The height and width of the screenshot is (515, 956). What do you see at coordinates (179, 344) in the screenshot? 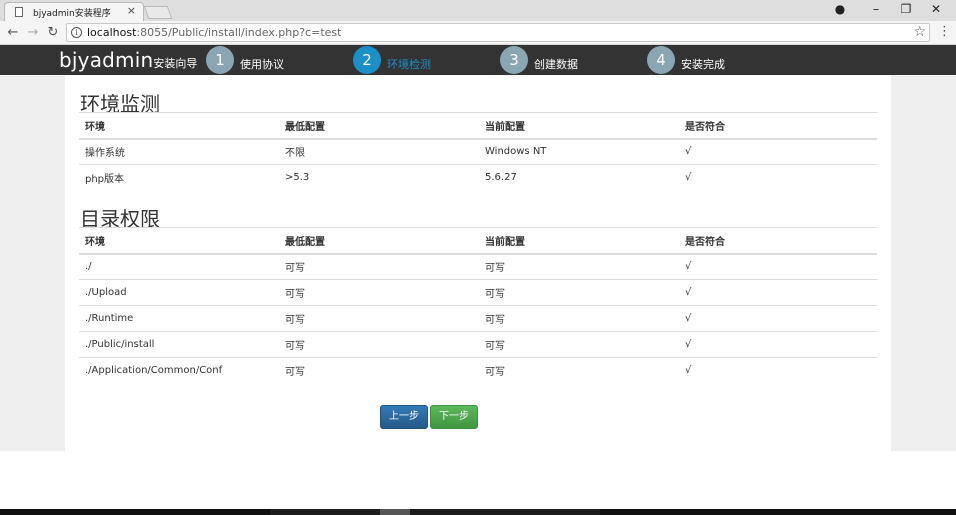
I see `table-cell: ./Public/install` at bounding box center [179, 344].